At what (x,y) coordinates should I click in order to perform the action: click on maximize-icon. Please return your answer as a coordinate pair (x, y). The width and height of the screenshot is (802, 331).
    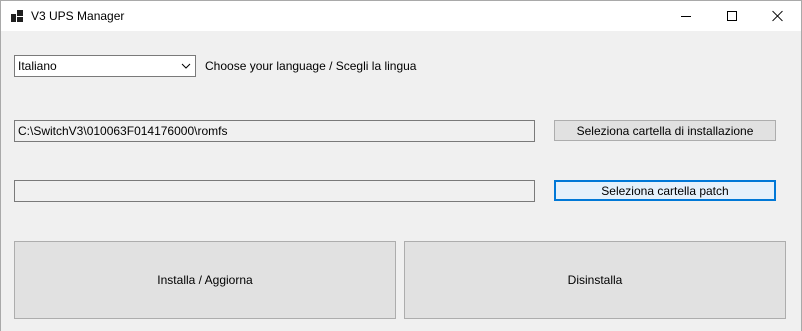
    Looking at the image, I should click on (732, 16).